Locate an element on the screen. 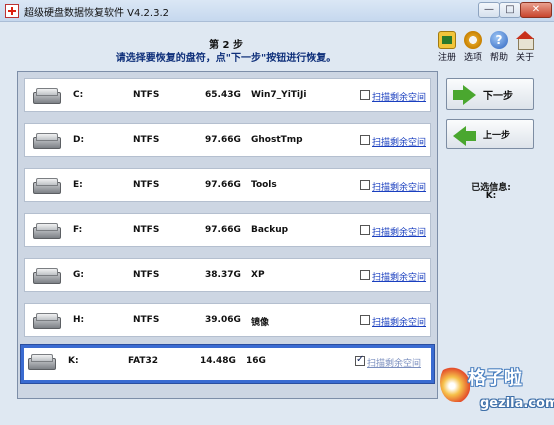 This screenshot has height=425, width=554. options-label: 选项 is located at coordinates (472, 58).